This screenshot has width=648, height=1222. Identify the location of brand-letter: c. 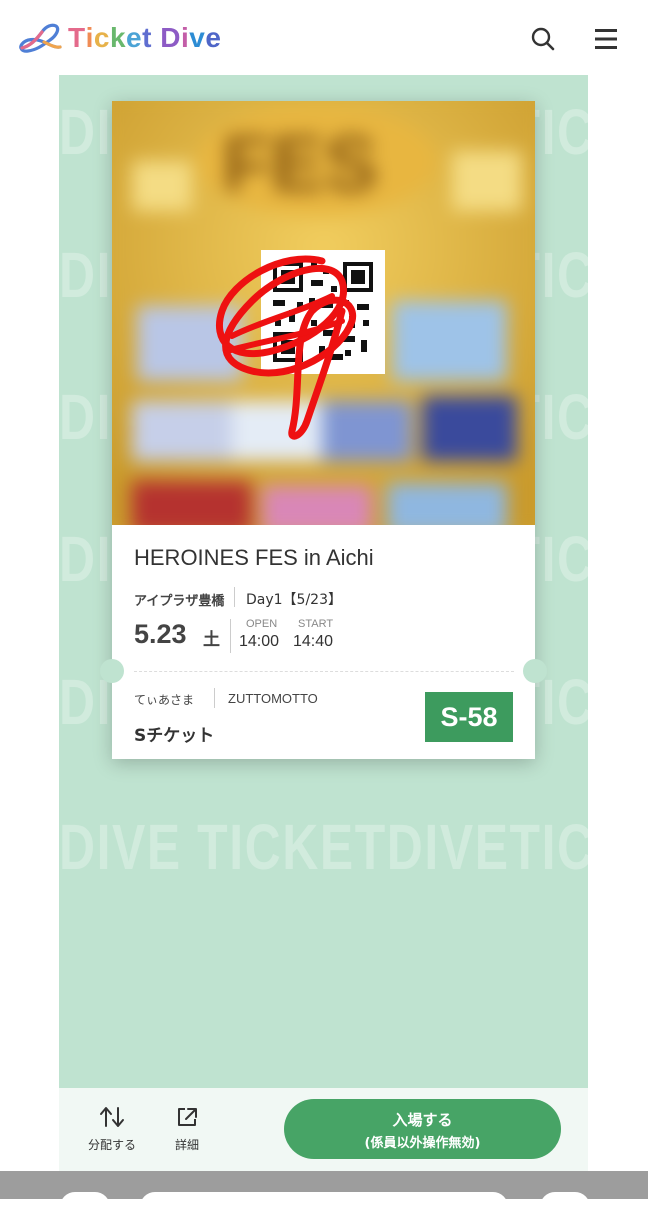
(101, 37).